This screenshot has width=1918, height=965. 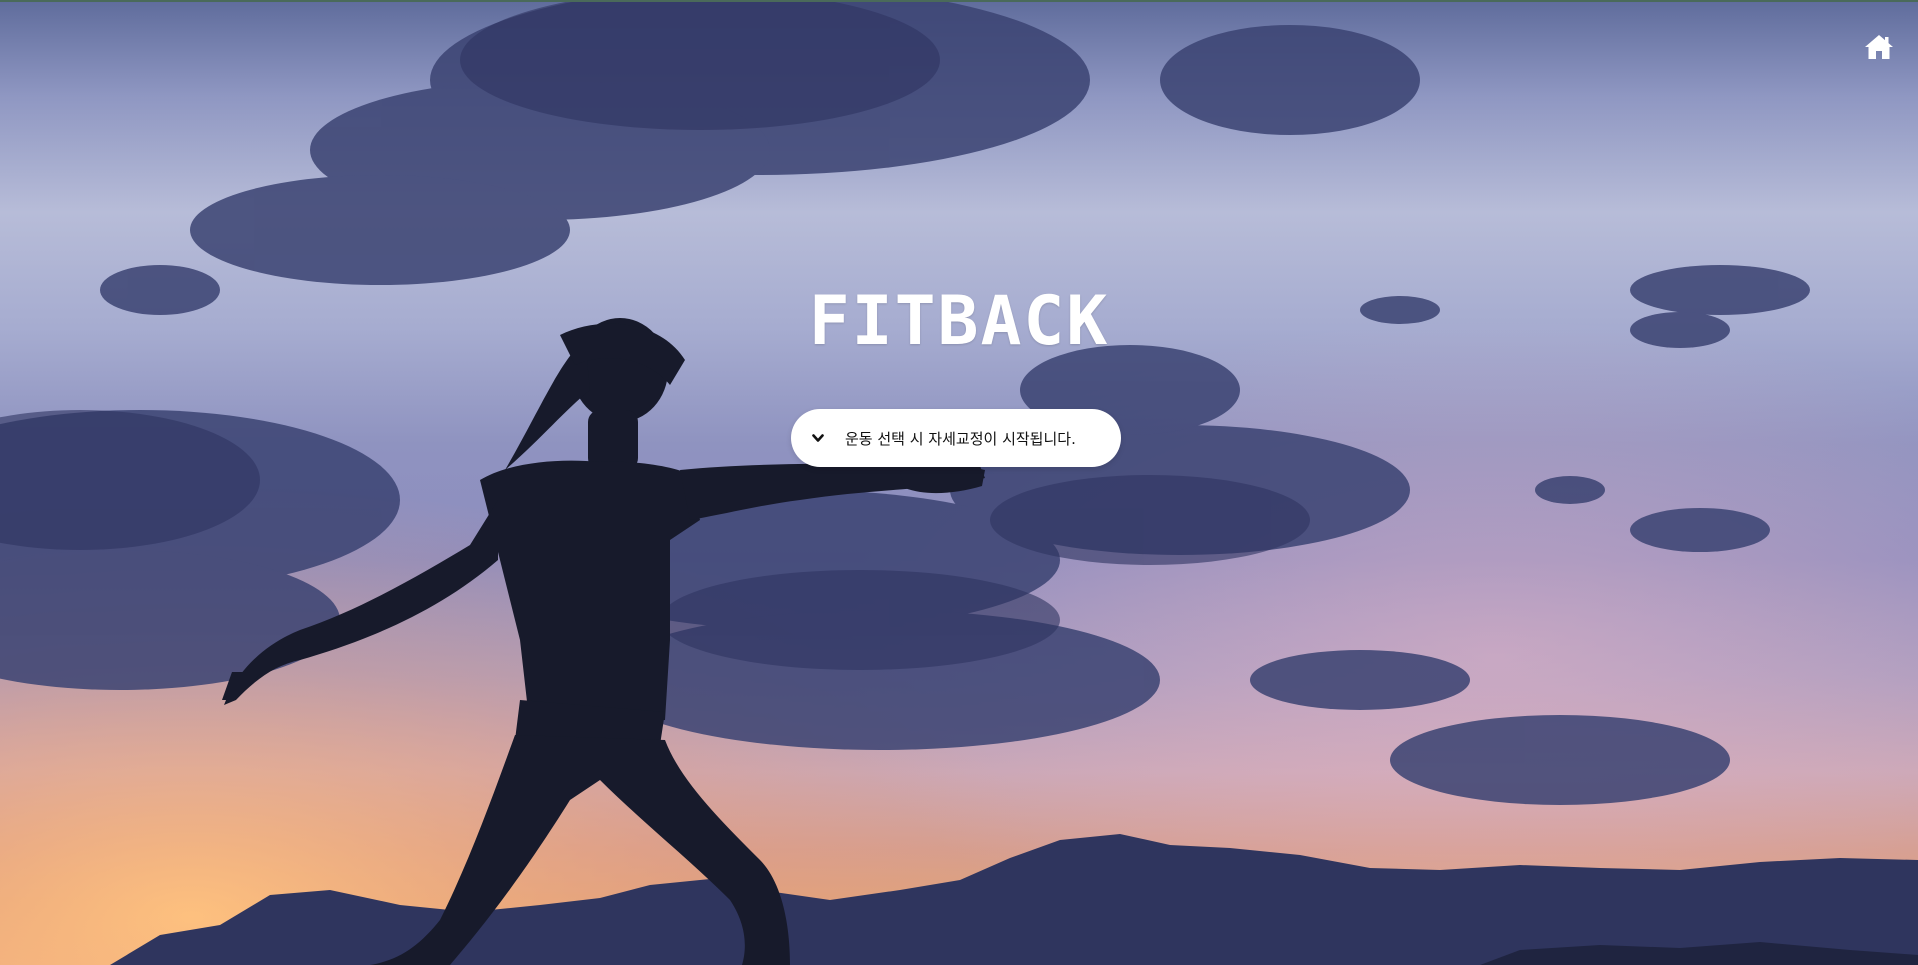 I want to click on brand-title: FITBACK, so click(x=959, y=321).